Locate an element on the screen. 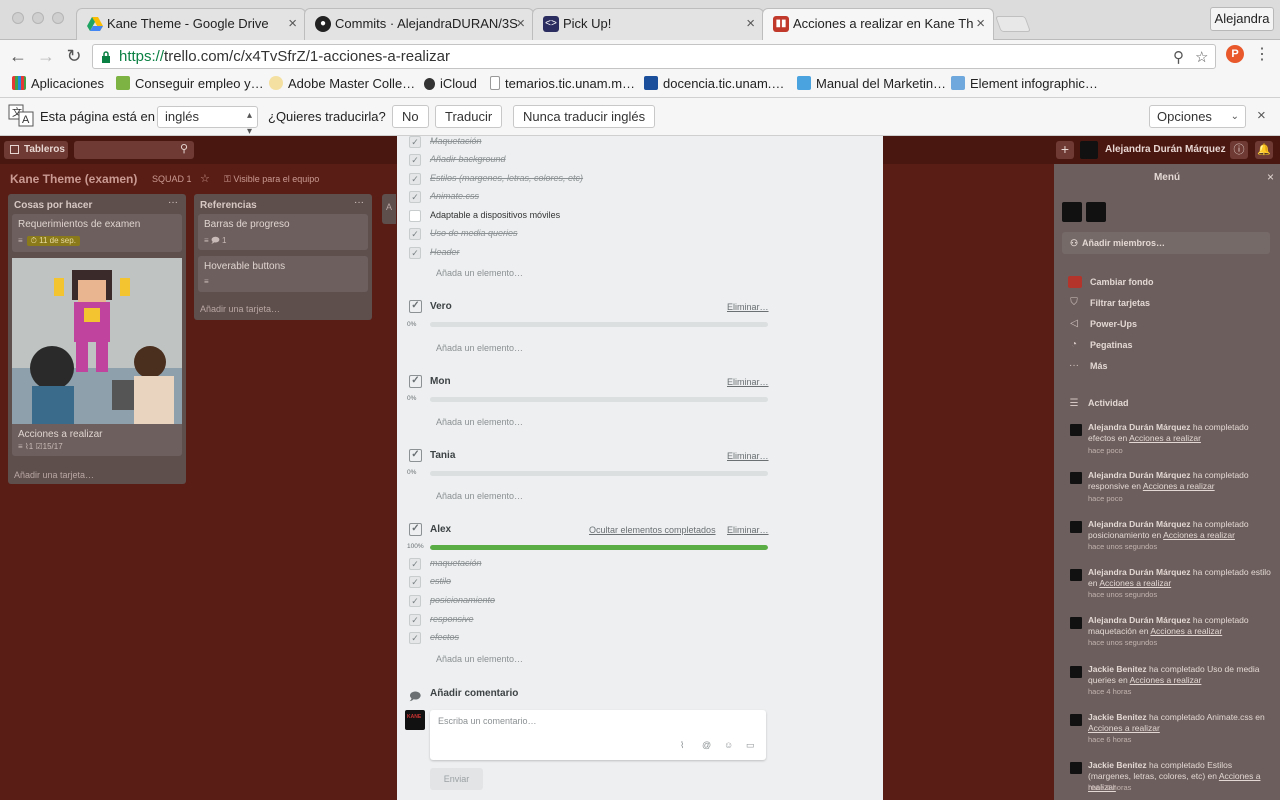 The width and height of the screenshot is (1280, 800). checklist-item: ✓ posicionamiento is located at coordinates (609, 601).